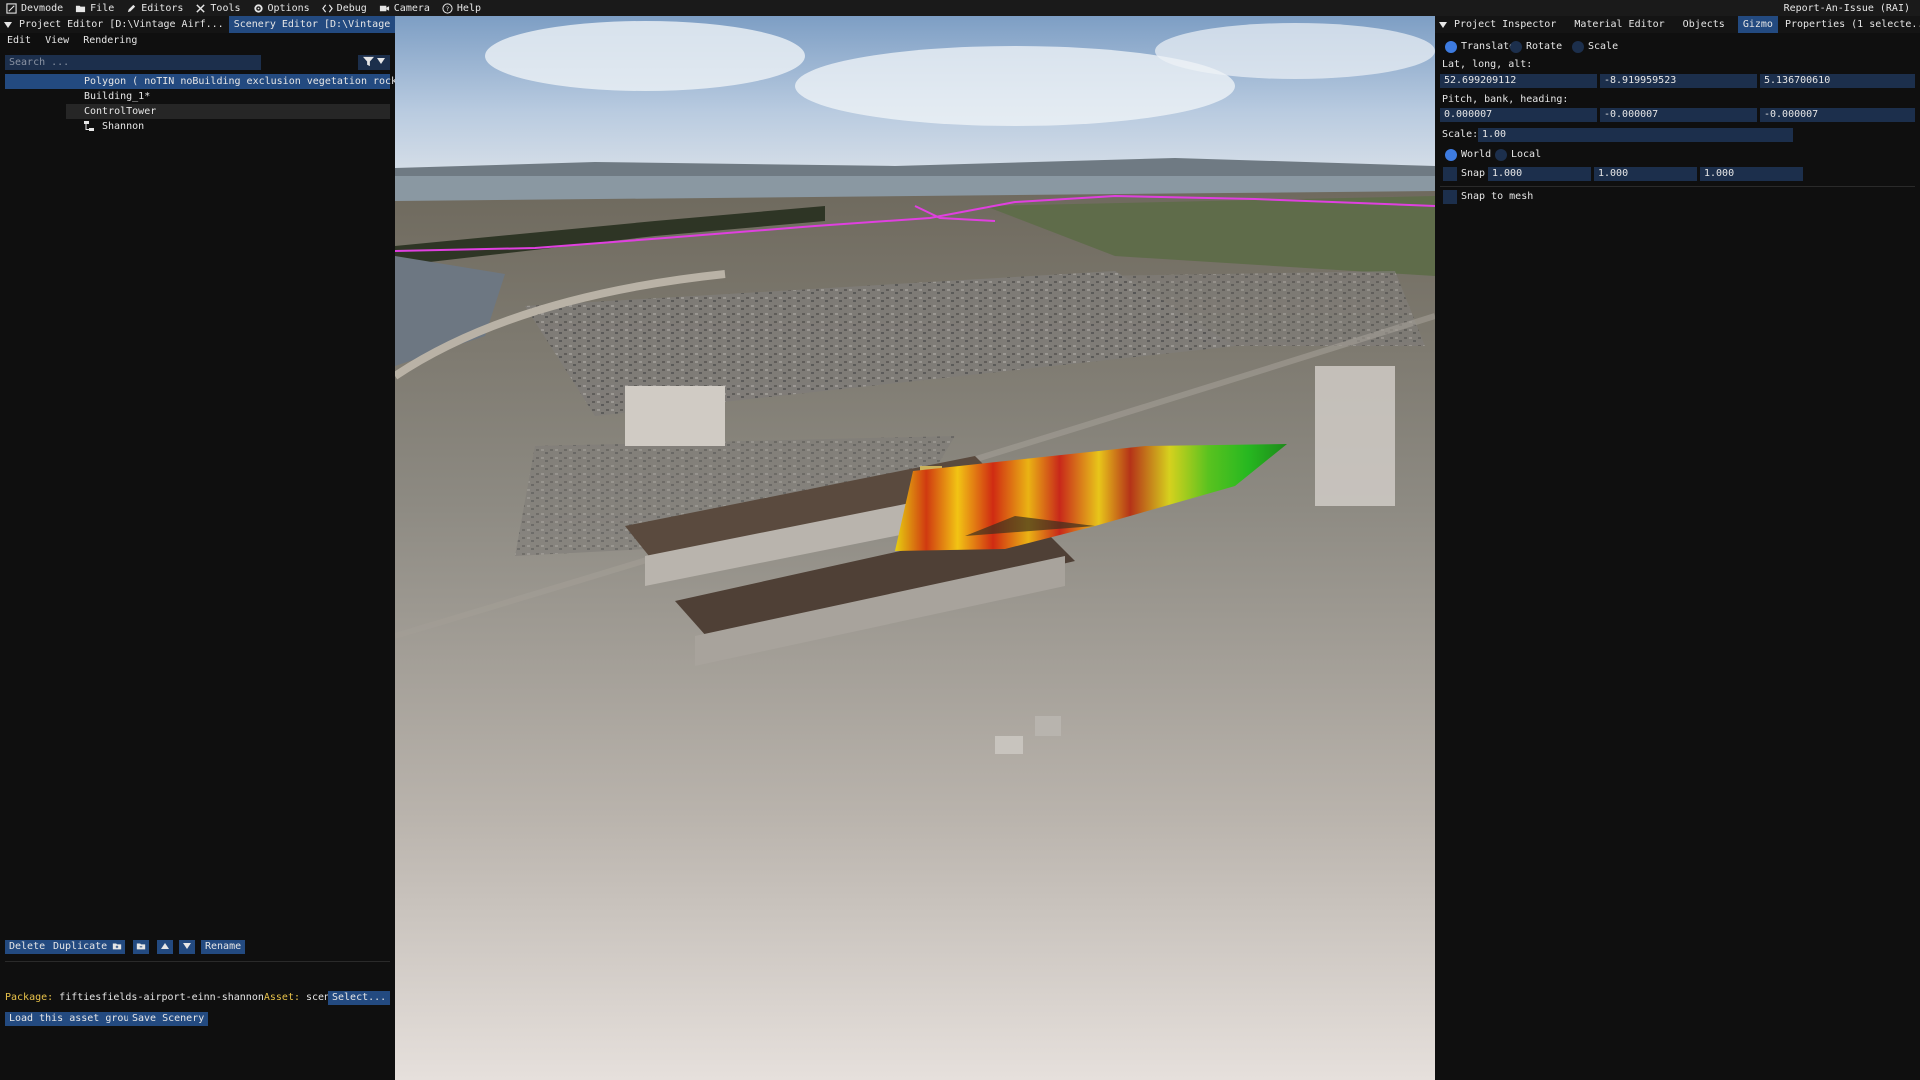 This screenshot has width=1920, height=1080. Describe the element at coordinates (1505, 24) in the screenshot. I see `tab-project-inspector: Project Inspector` at that location.